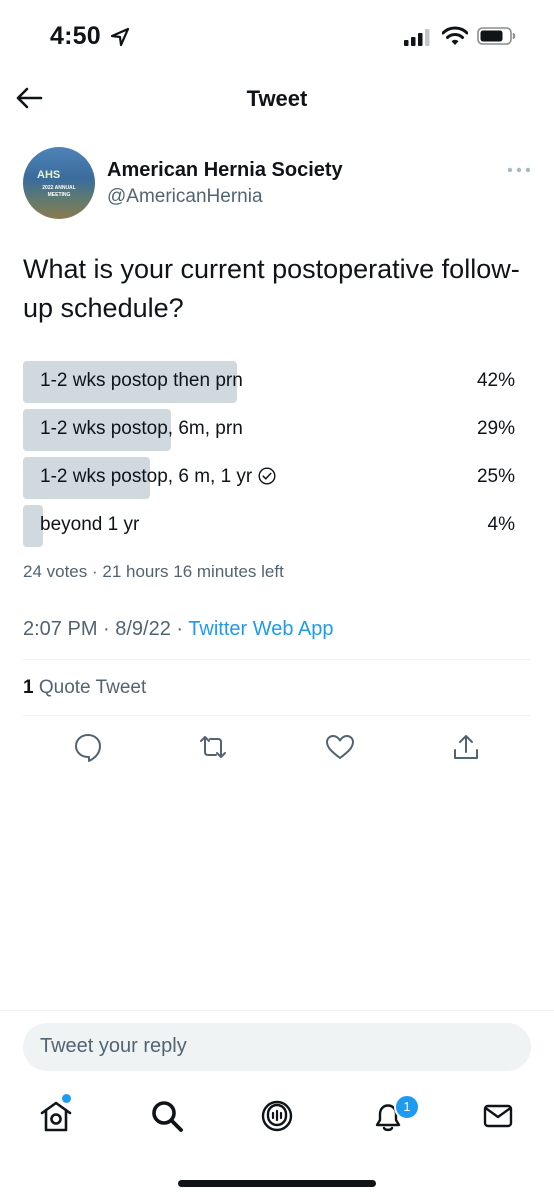  Describe the element at coordinates (66, 1098) in the screenshot. I see `home-new-content-dot` at that location.